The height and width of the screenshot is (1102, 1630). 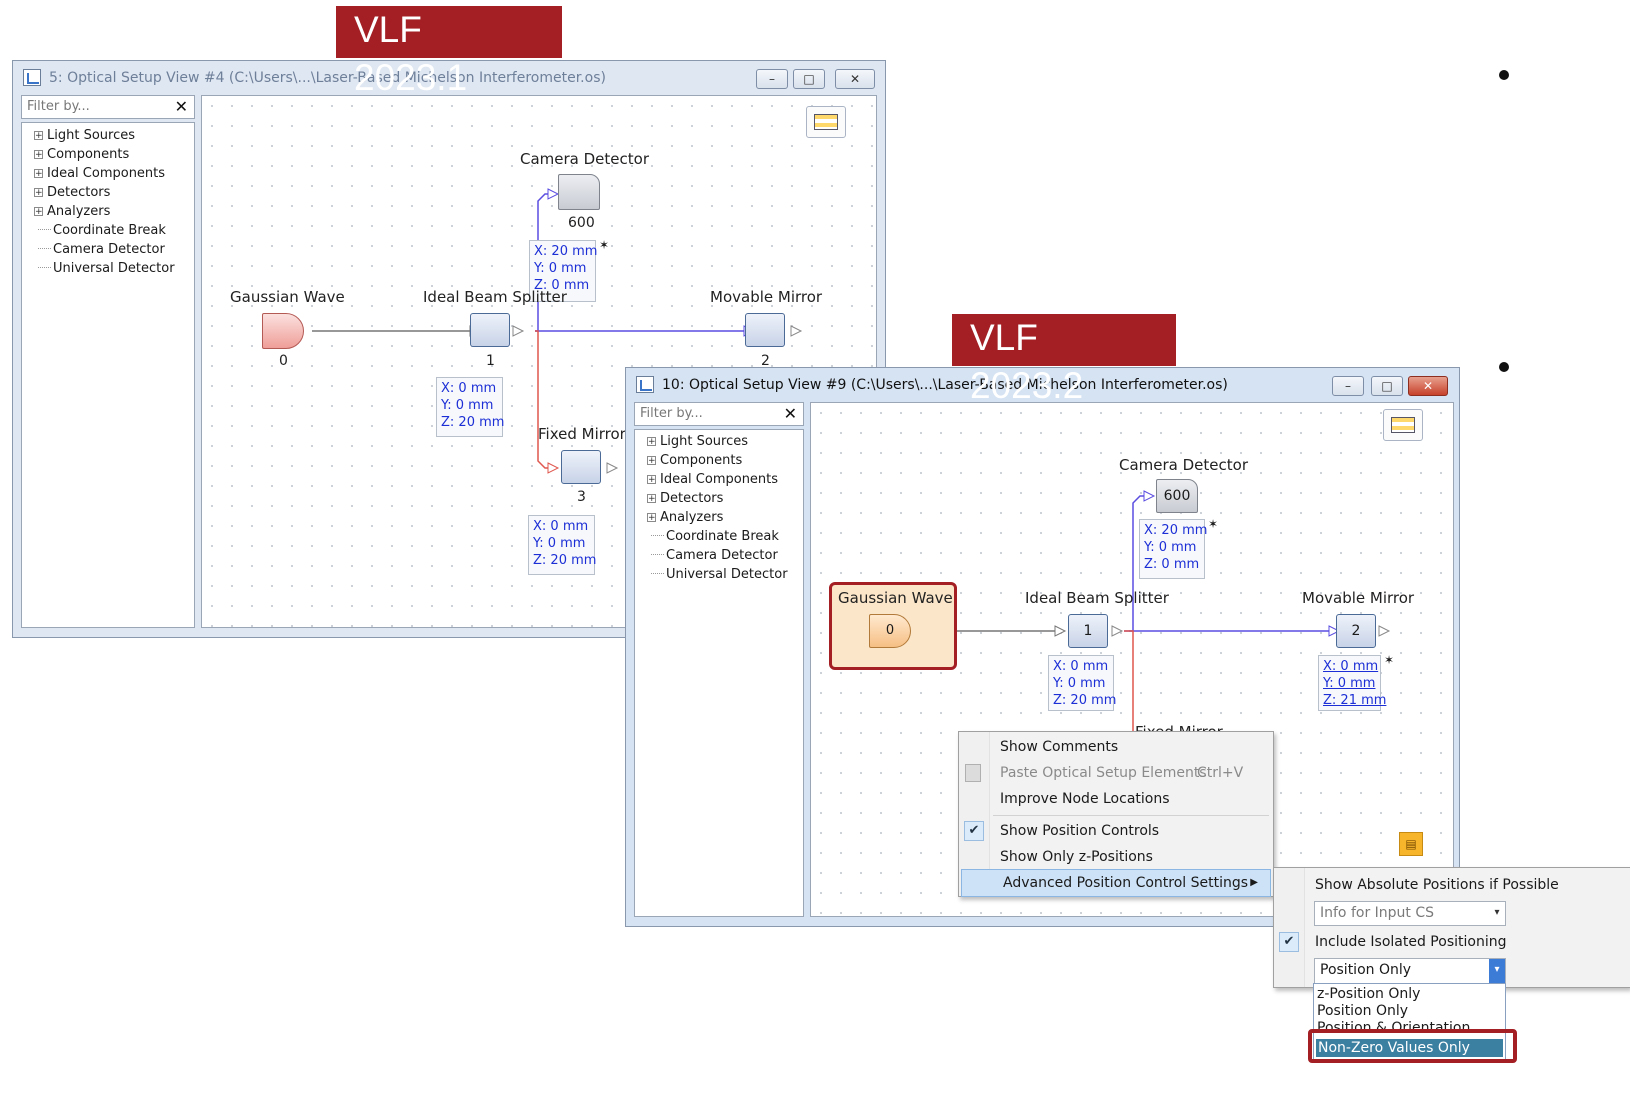 What do you see at coordinates (283, 331) in the screenshot?
I see `gaussian-wave-node` at bounding box center [283, 331].